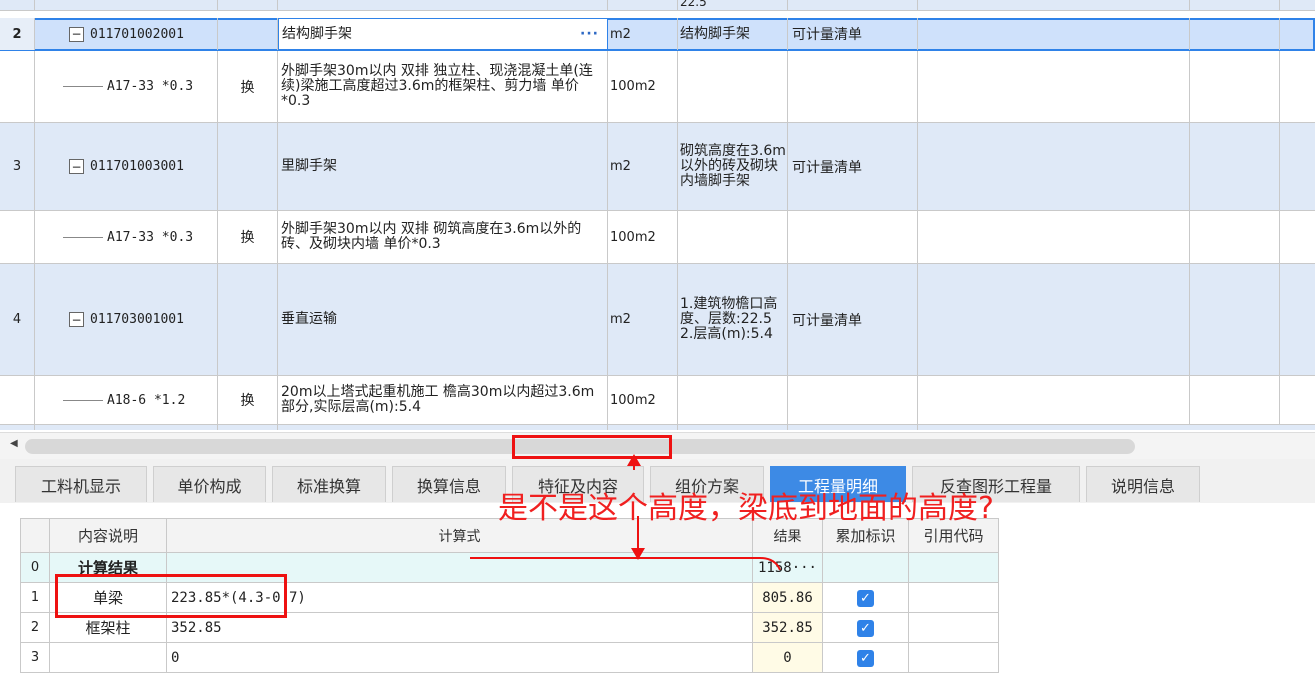  Describe the element at coordinates (746, 508) in the screenshot. I see `annotation-question-text: 是不是这个高度，梁底到地面的高度?` at that location.